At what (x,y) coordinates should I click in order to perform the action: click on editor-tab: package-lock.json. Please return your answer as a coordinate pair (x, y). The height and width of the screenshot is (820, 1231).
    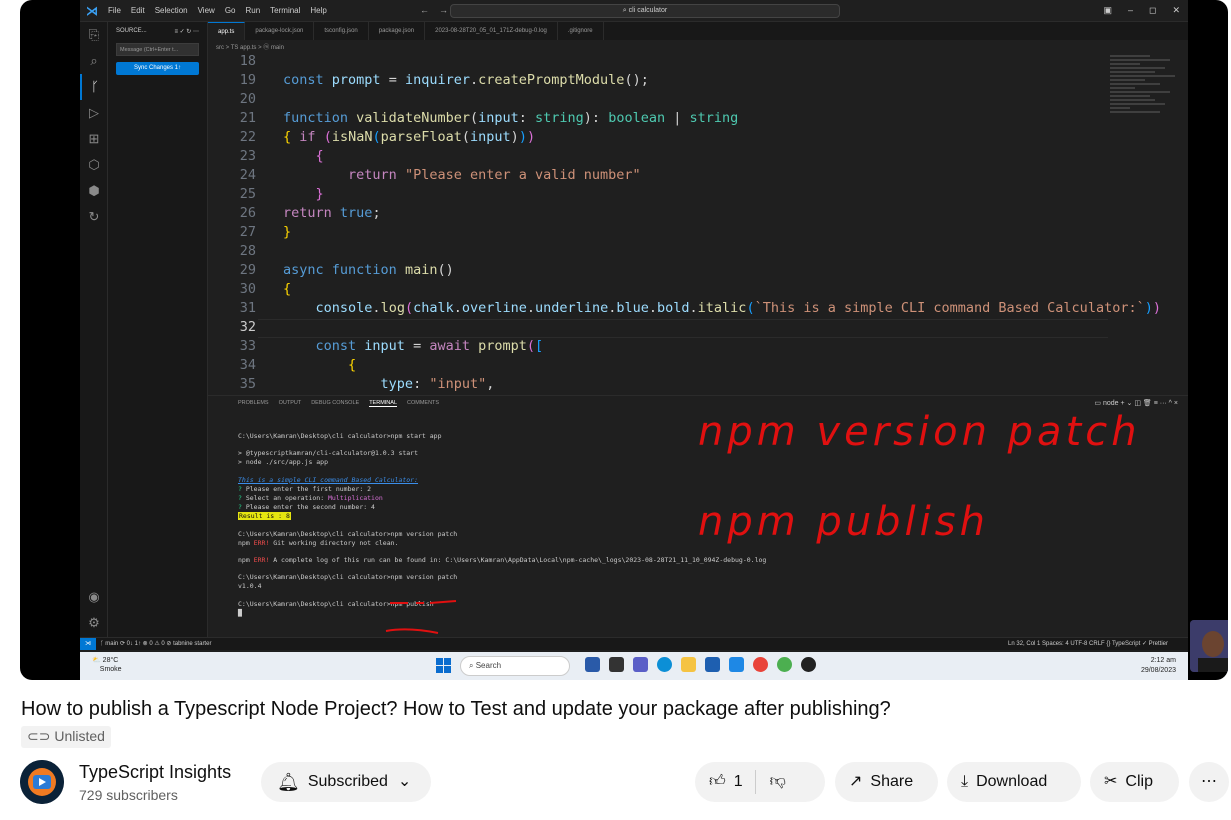
    Looking at the image, I should click on (280, 31).